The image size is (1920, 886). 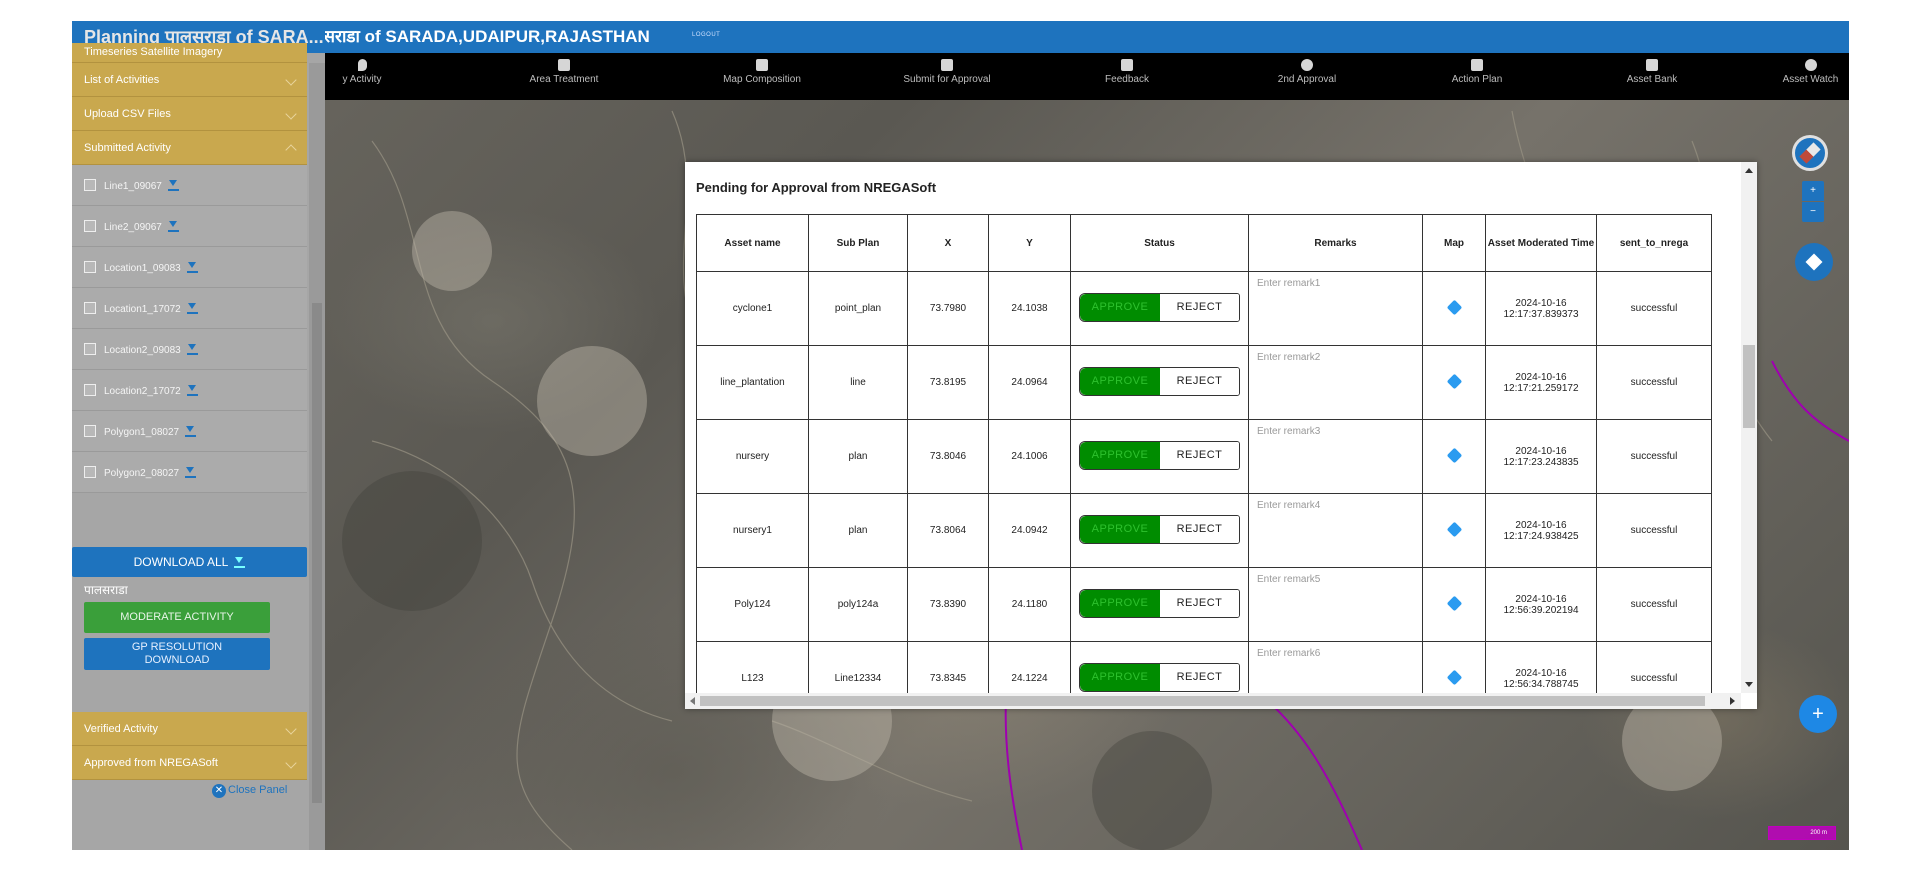 What do you see at coordinates (858, 243) in the screenshot?
I see `col-header-sub-plan: Sub Plan` at bounding box center [858, 243].